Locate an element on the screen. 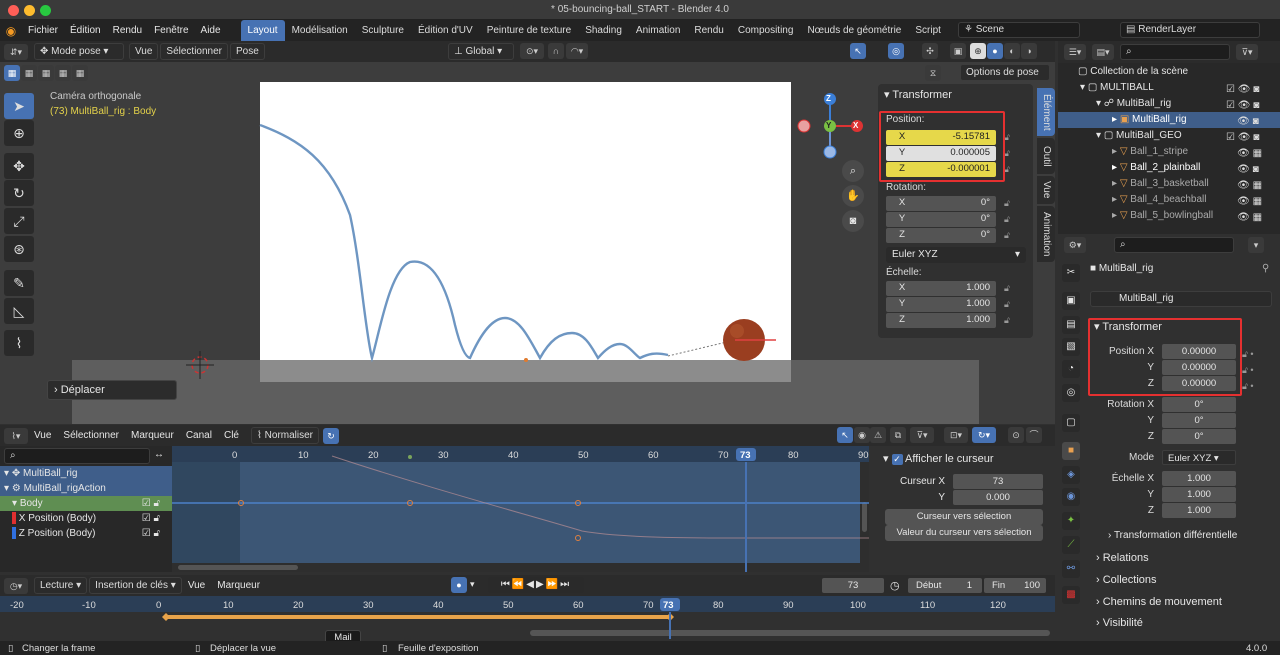 The height and width of the screenshot is (655, 1280). display-mode-icon: ▤▾ is located at coordinates (1103, 52).